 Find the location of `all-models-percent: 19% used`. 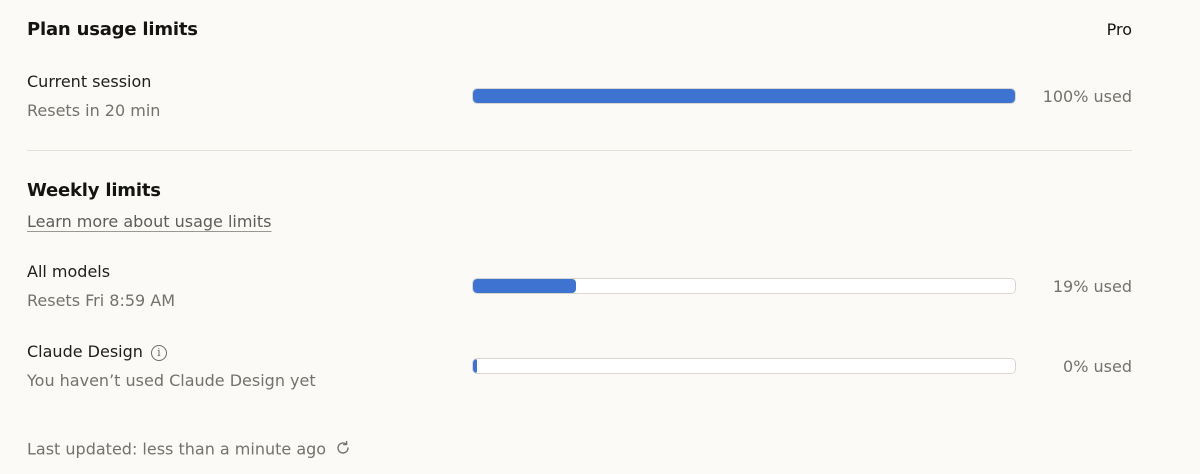

all-models-percent: 19% used is located at coordinates (1092, 286).